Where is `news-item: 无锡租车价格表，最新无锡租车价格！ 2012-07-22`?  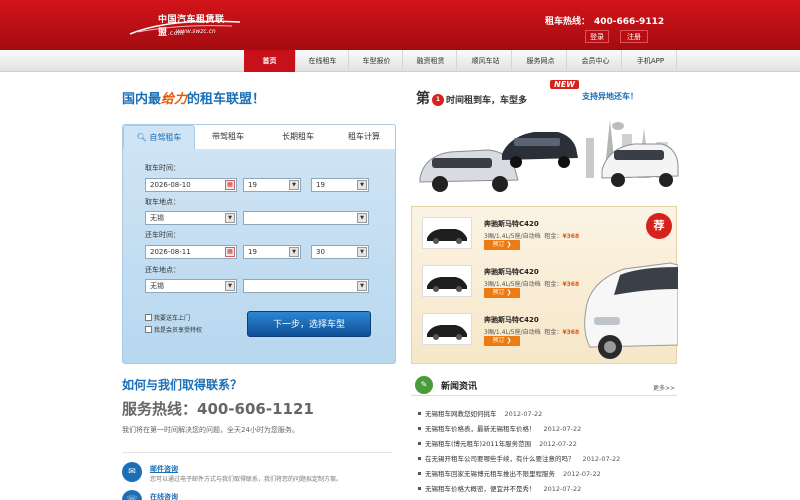
news-item: 无锡租车价格表，最新无锡租车价格！ 2012-07-22 is located at coordinates (499, 428).